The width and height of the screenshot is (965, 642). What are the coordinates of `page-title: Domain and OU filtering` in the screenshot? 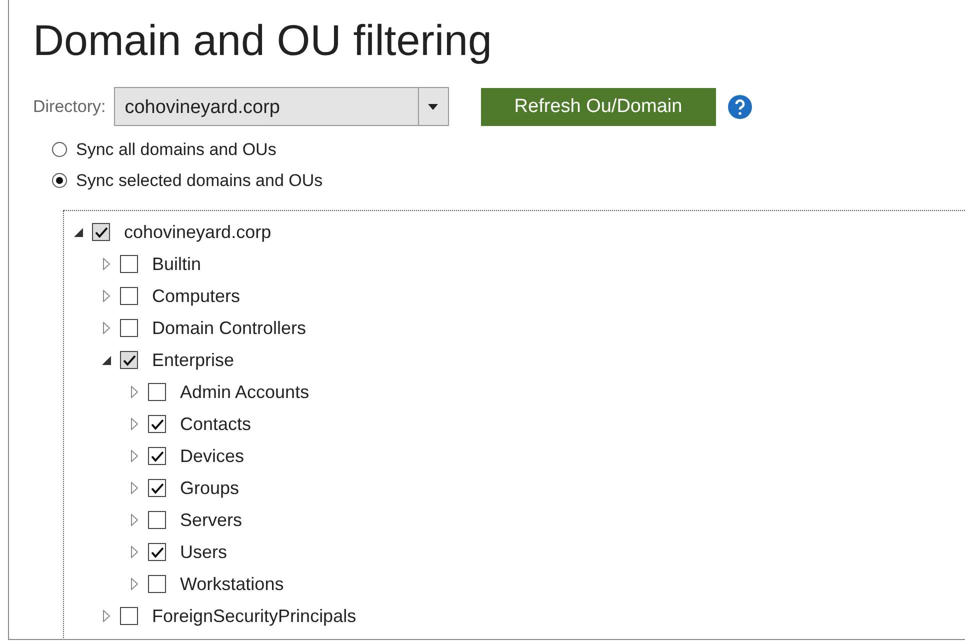 It's located at (263, 42).